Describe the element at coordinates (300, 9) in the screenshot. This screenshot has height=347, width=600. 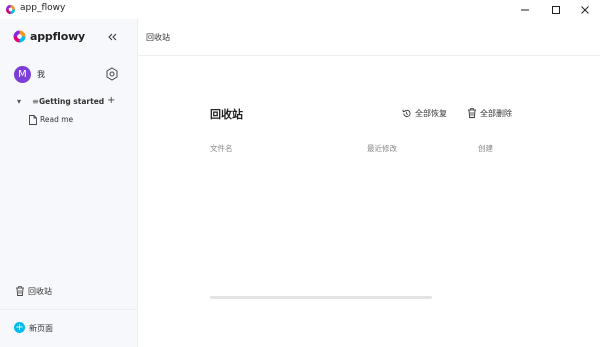
I see `window-titlebar: app_flowy` at that location.